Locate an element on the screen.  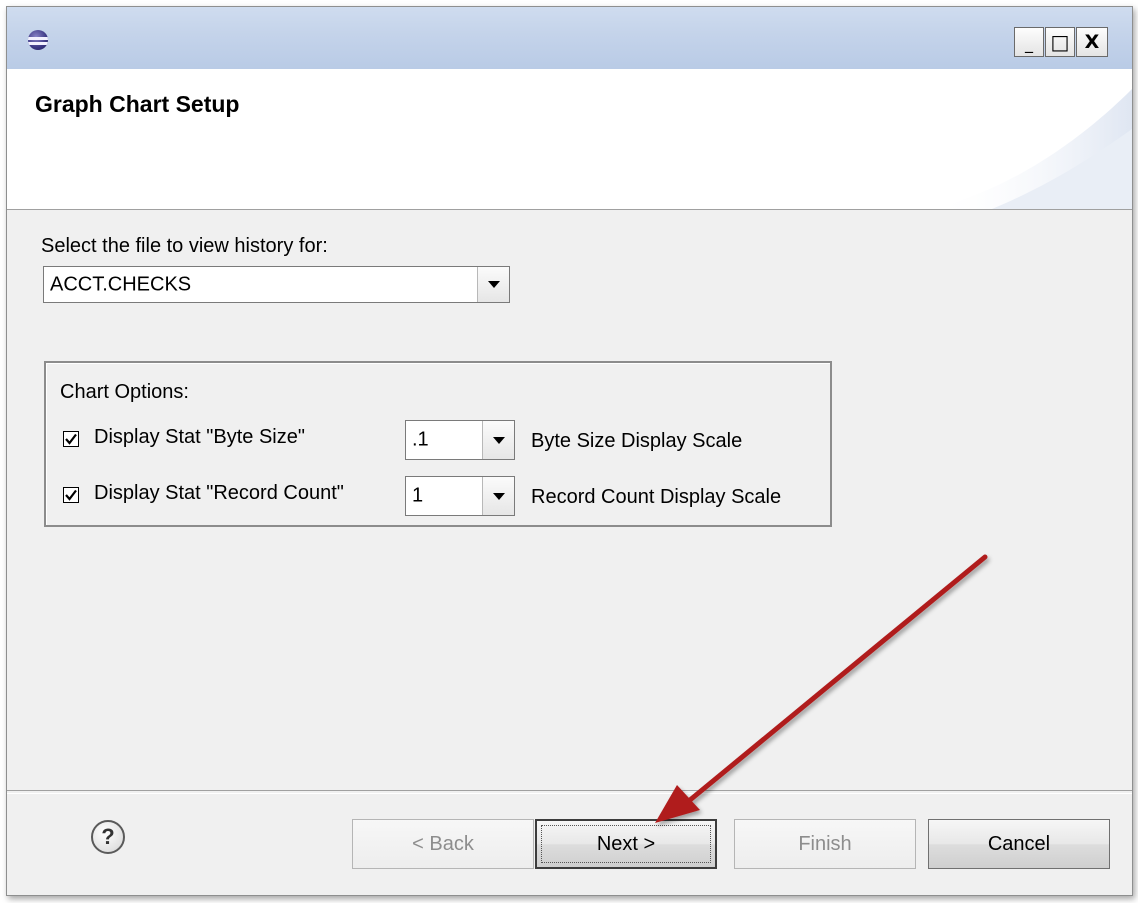
record-count-checkbox is located at coordinates (71, 495).